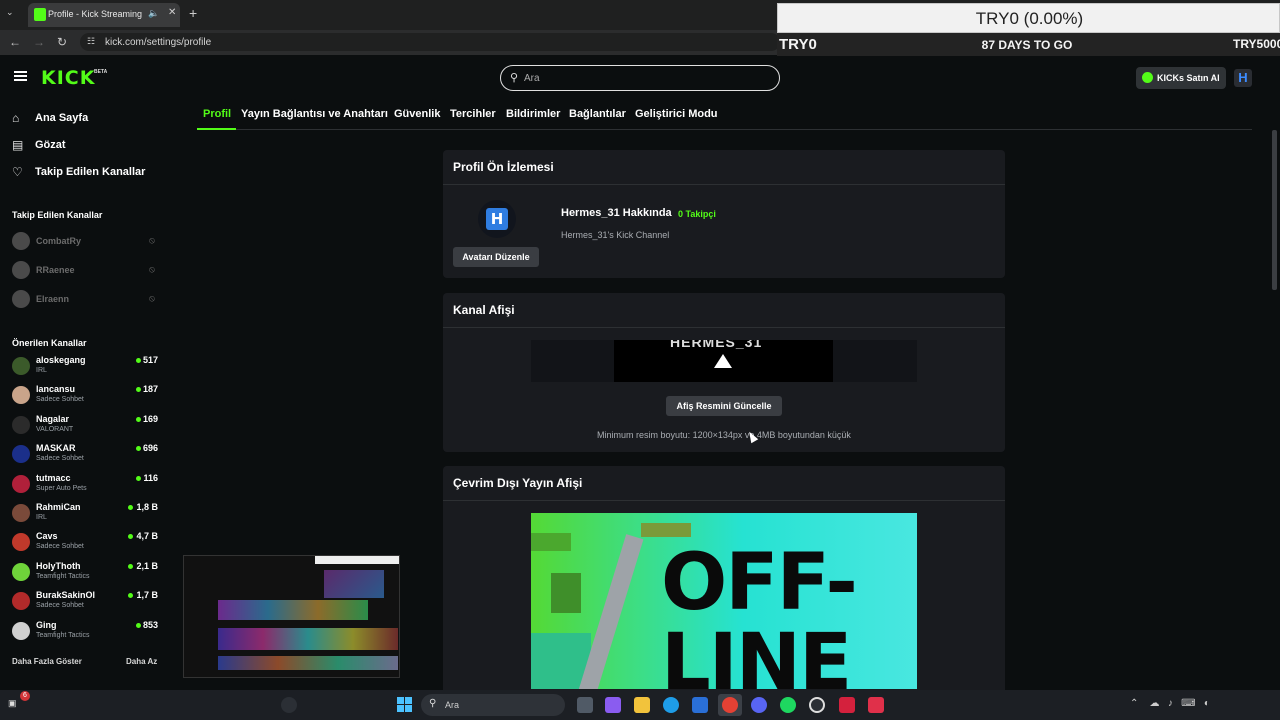 This screenshot has height=720, width=1280. I want to click on recommended-channel: lancansu Sadece Sohbet 187, so click(86, 395).